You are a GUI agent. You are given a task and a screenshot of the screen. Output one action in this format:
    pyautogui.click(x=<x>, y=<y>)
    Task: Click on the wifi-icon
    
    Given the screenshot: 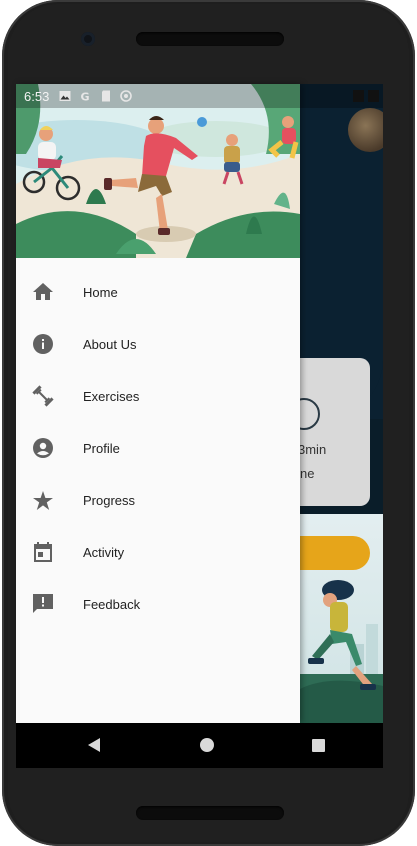 What is the action you would take?
    pyautogui.click(x=358, y=96)
    